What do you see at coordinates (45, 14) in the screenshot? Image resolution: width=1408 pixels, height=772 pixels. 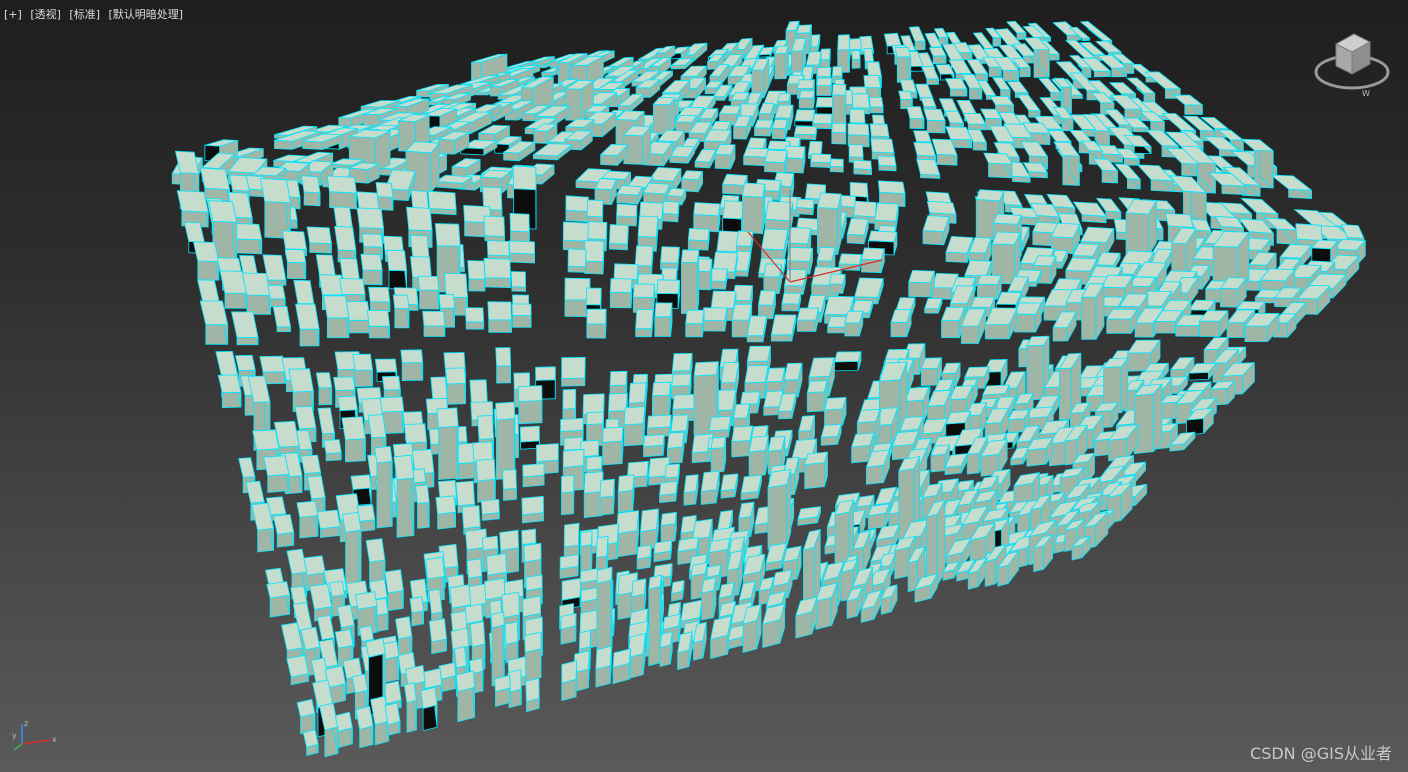 I see `viewport-perspective-label: [透视]` at bounding box center [45, 14].